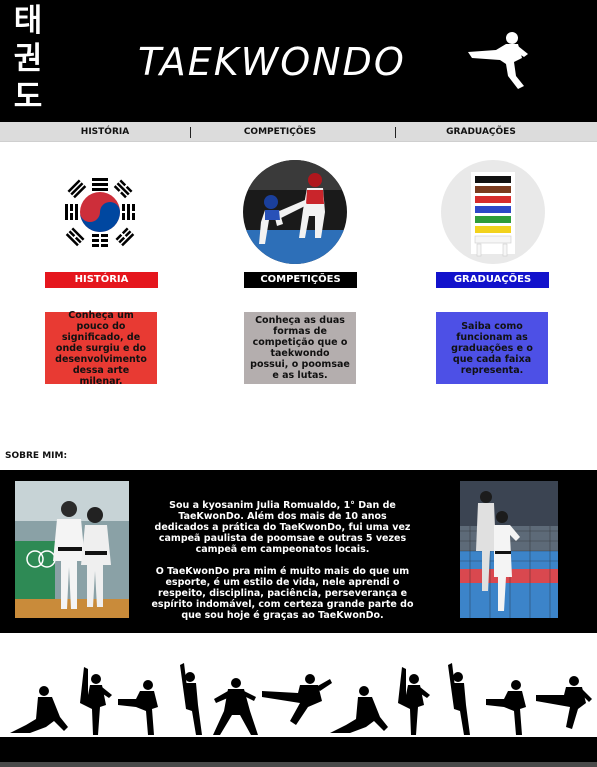 The width and height of the screenshot is (597, 767). I want to click on fighters-silhouette-banner, so click(298, 702).